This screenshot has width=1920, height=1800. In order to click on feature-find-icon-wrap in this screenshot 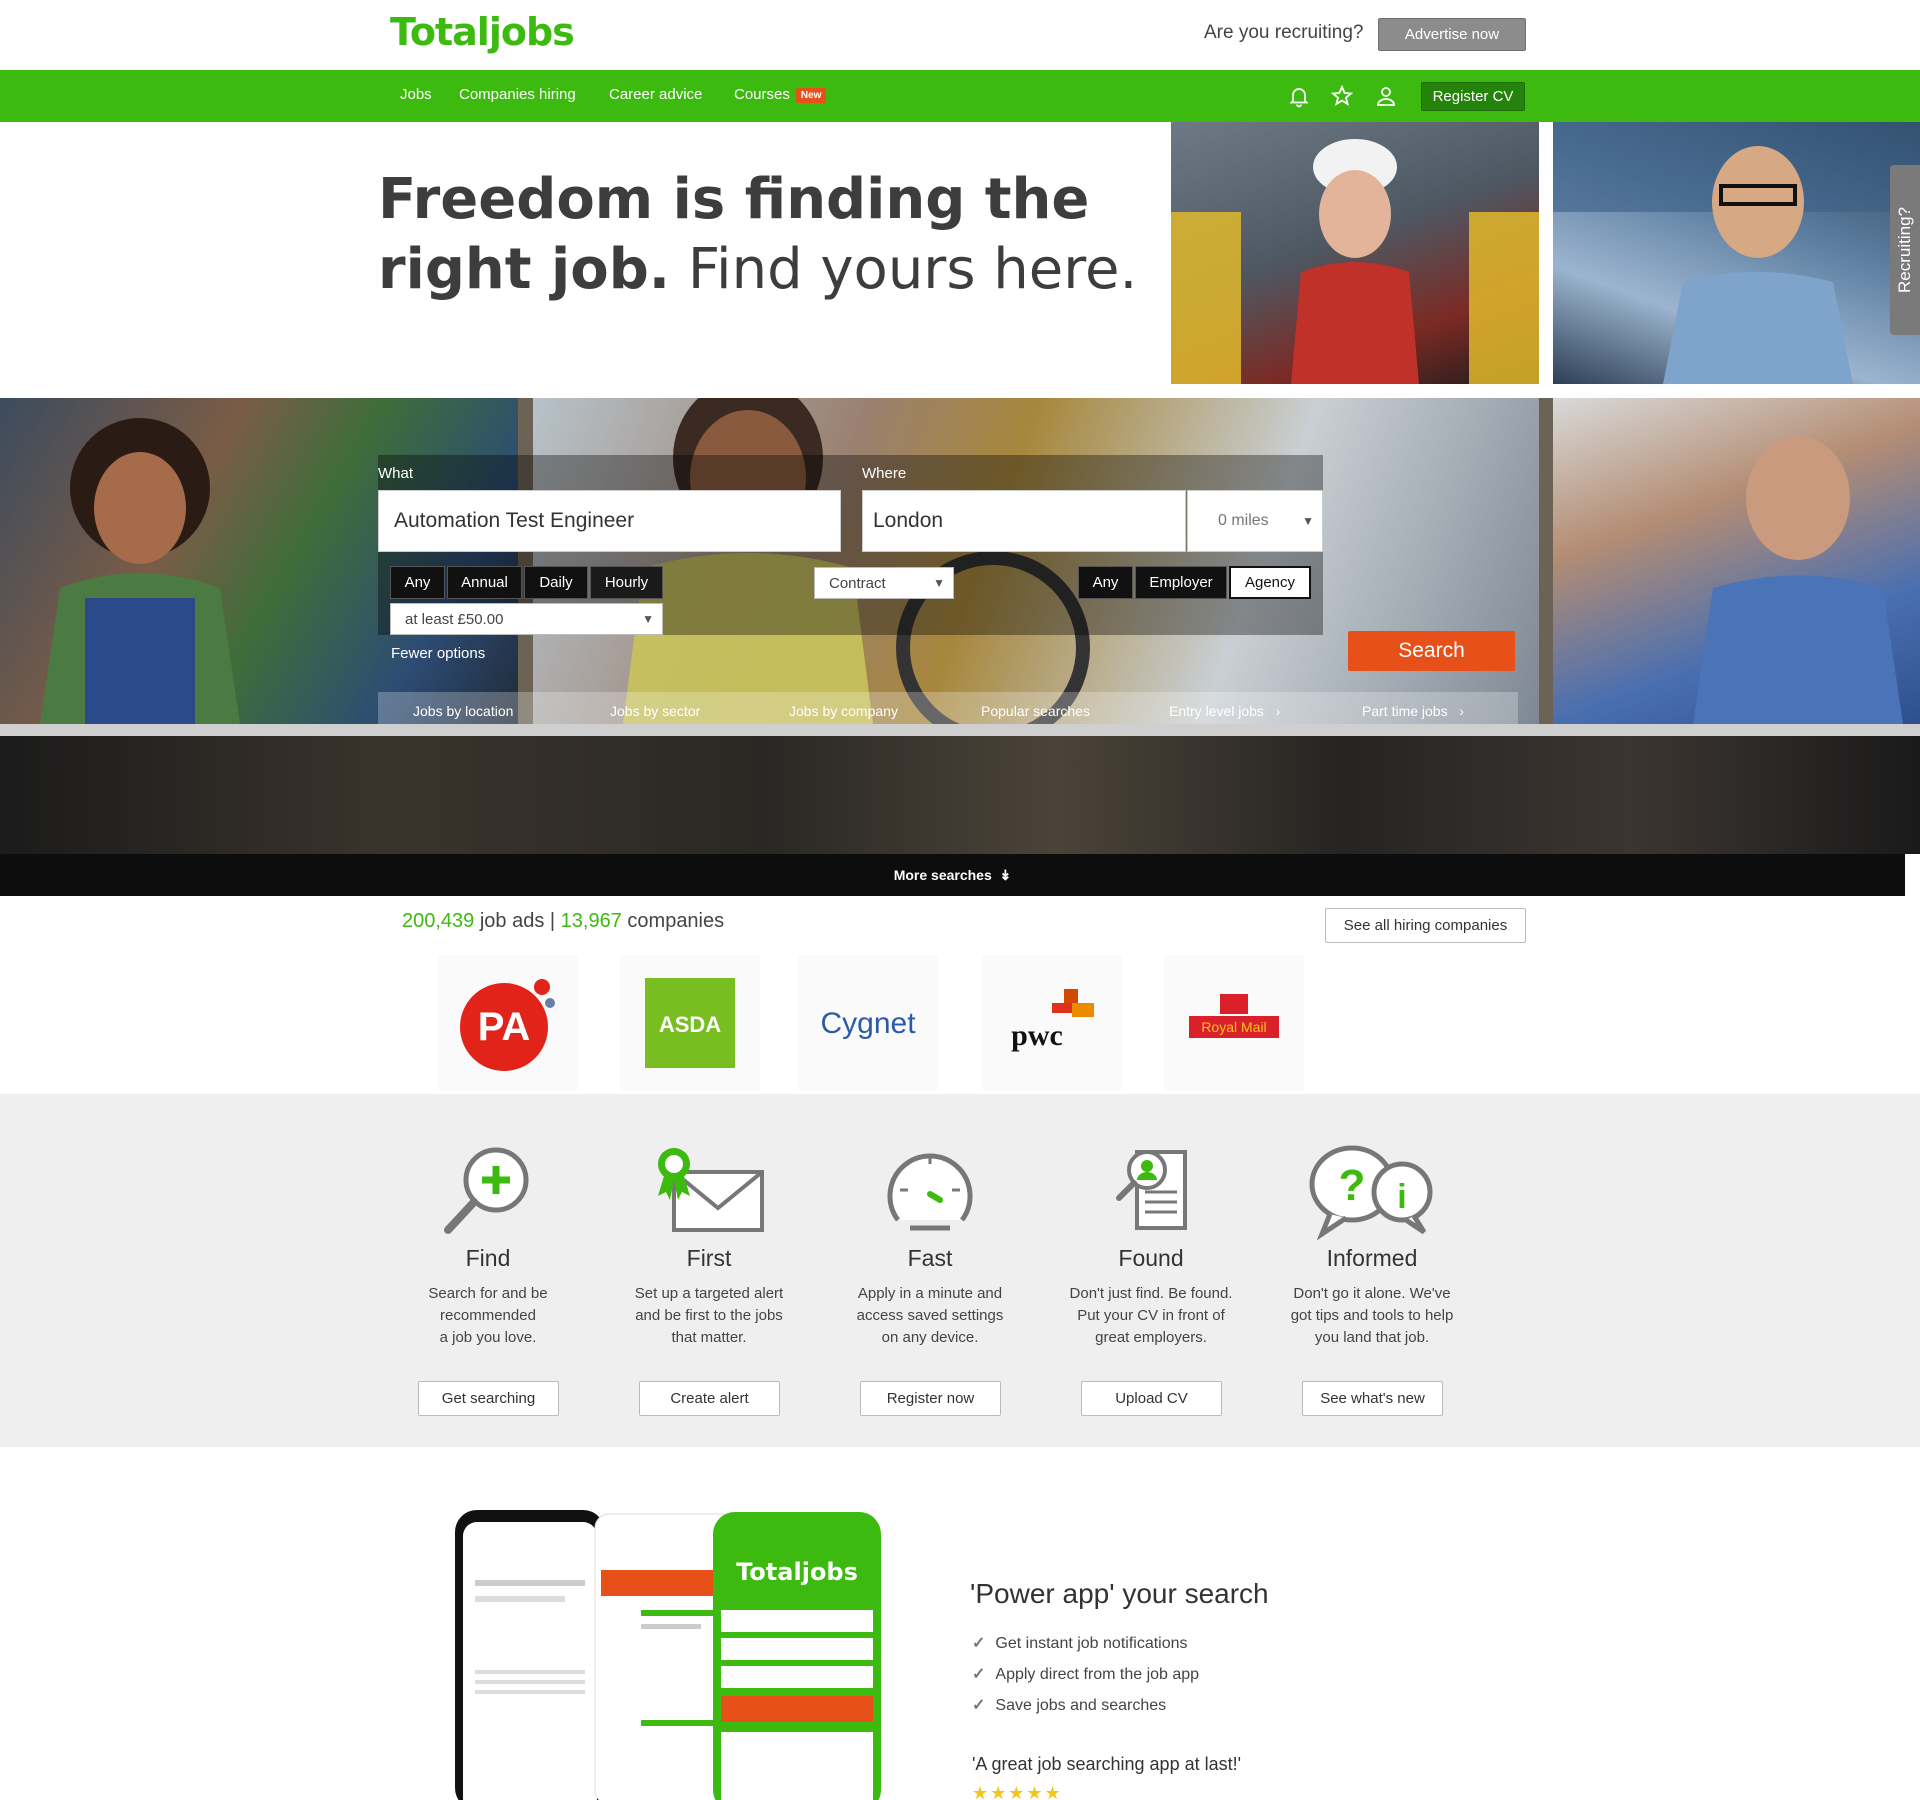, I will do `click(488, 1192)`.